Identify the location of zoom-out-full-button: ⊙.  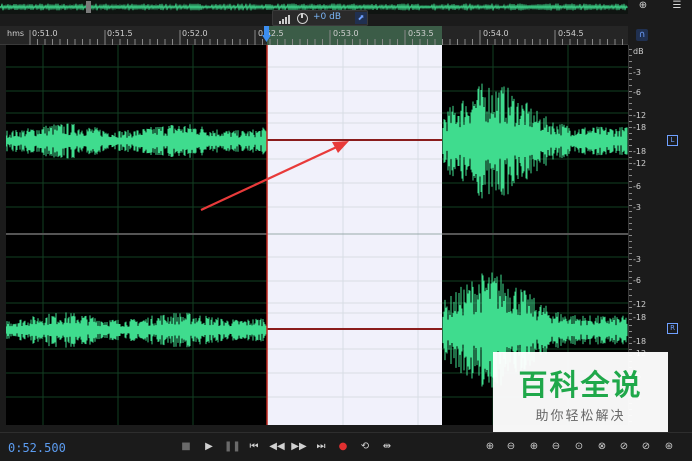
(579, 447).